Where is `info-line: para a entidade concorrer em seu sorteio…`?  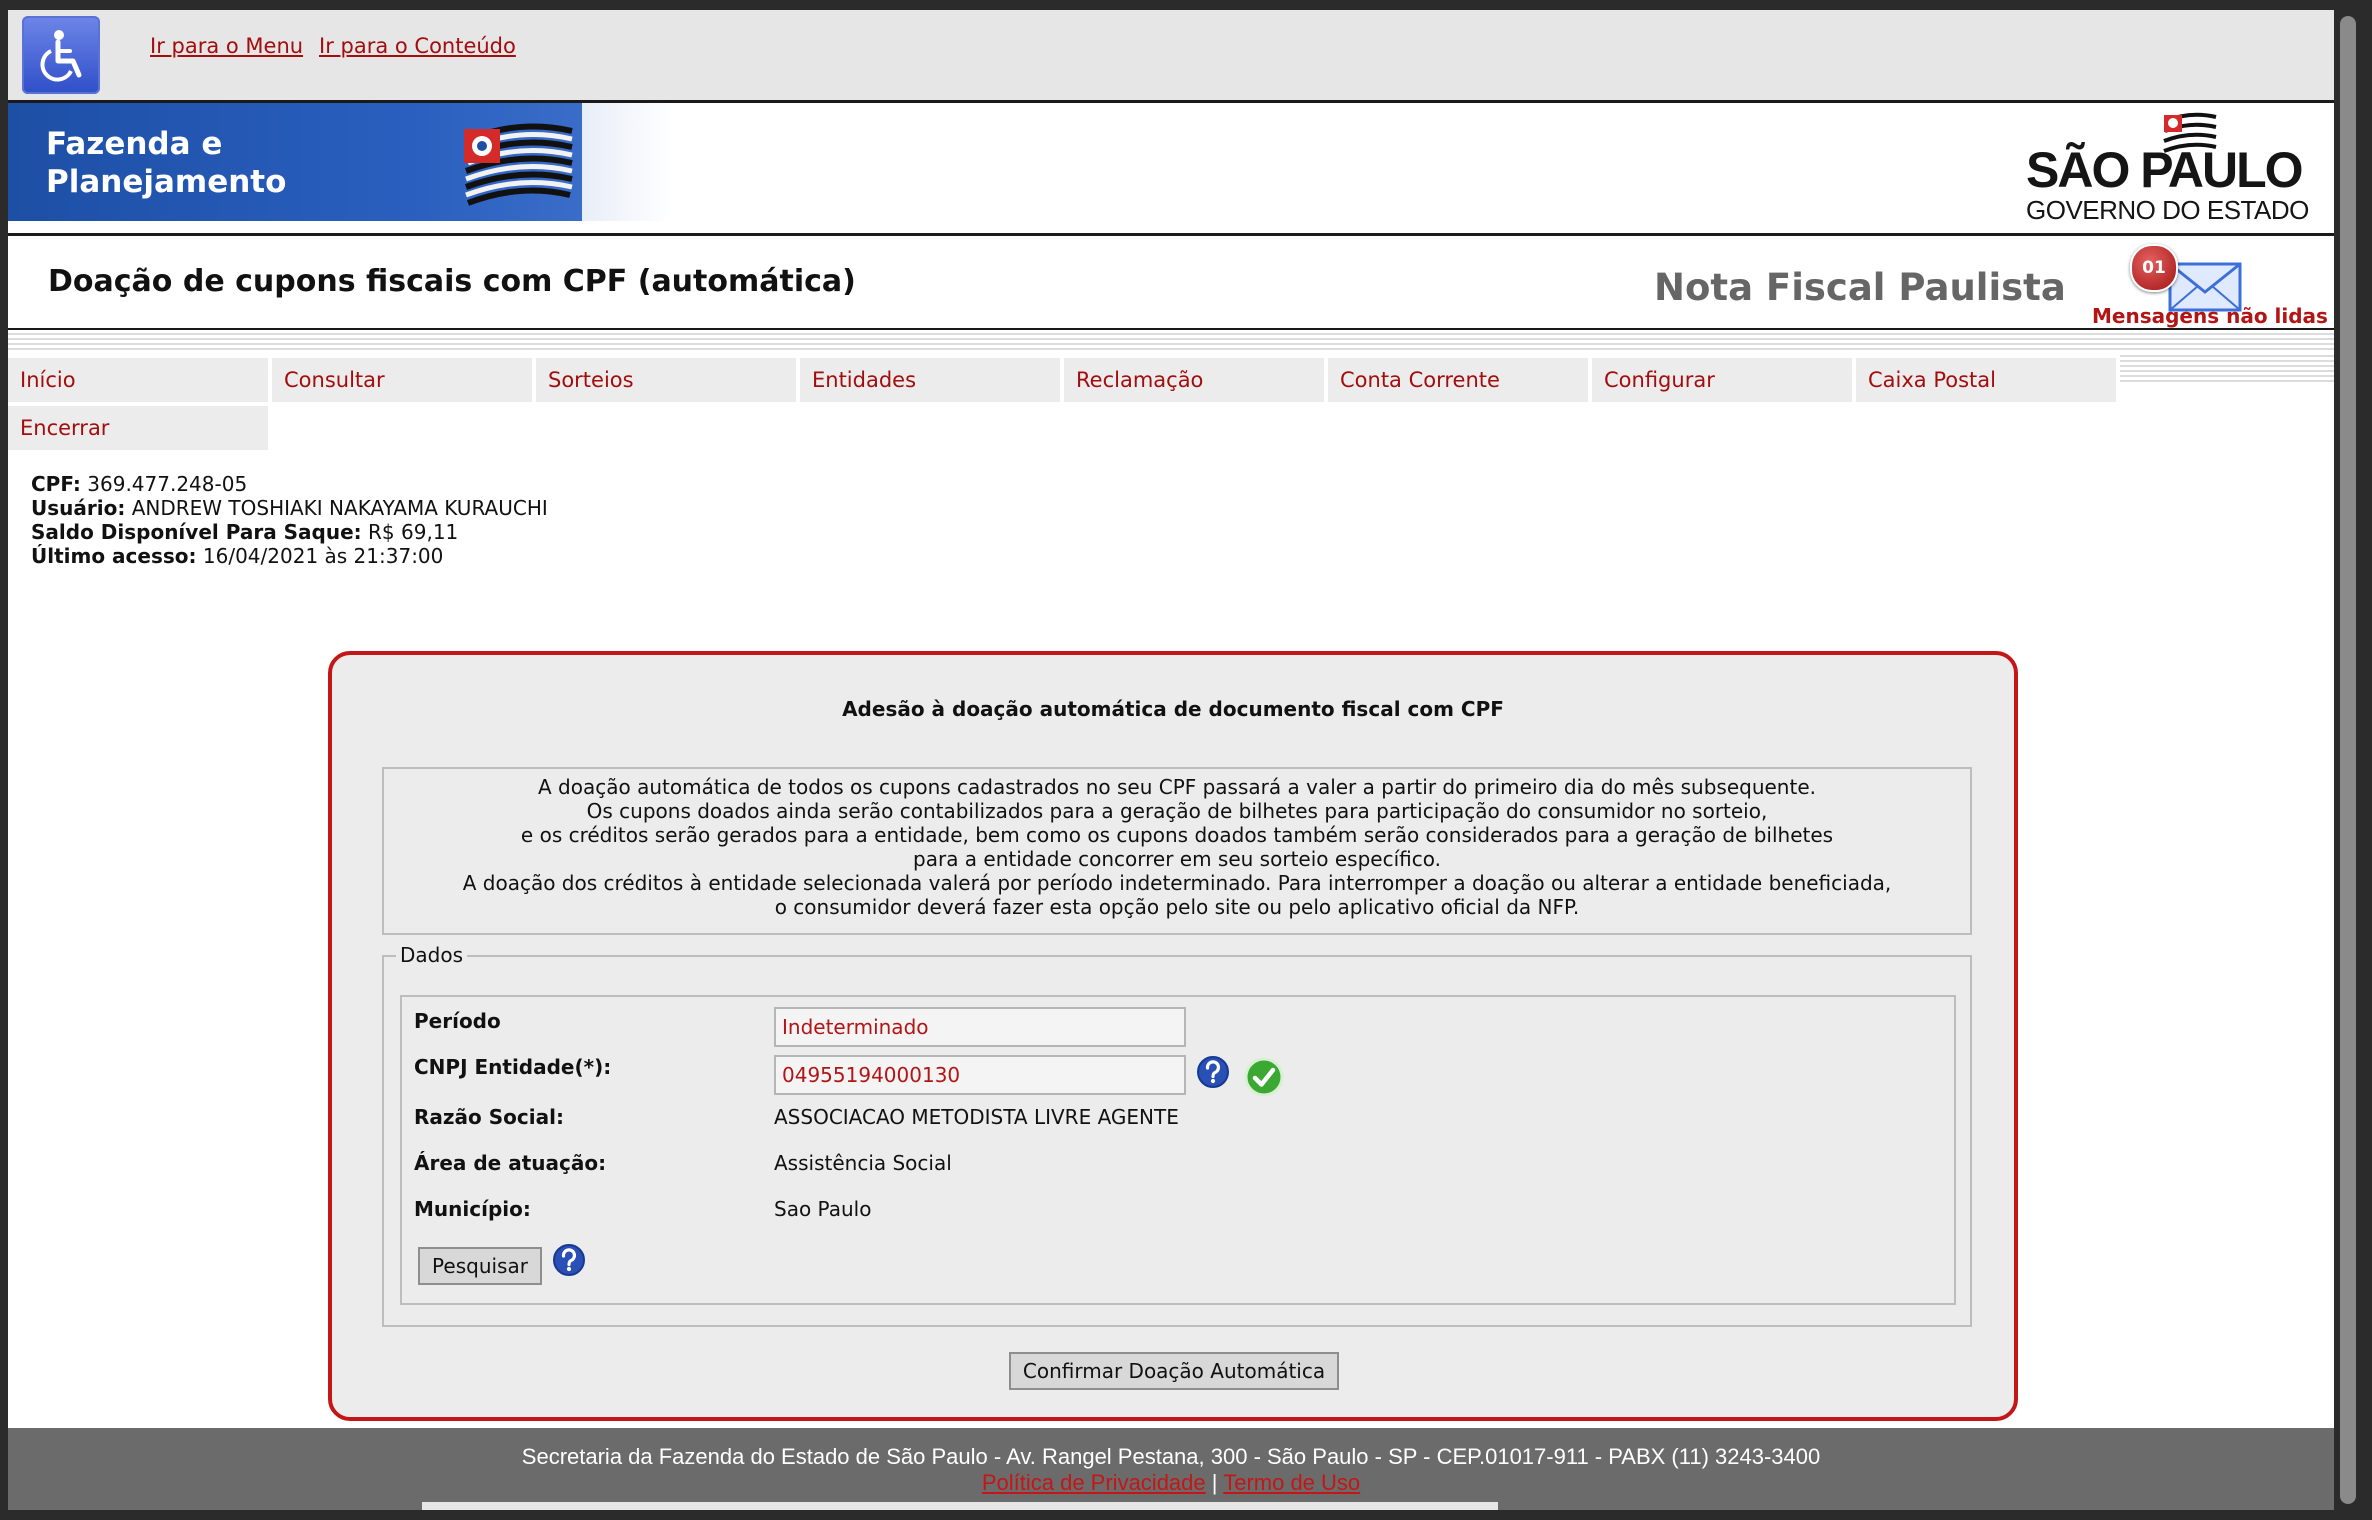
info-line: para a entidade concorrer em seu sorteio… is located at coordinates (1177, 859).